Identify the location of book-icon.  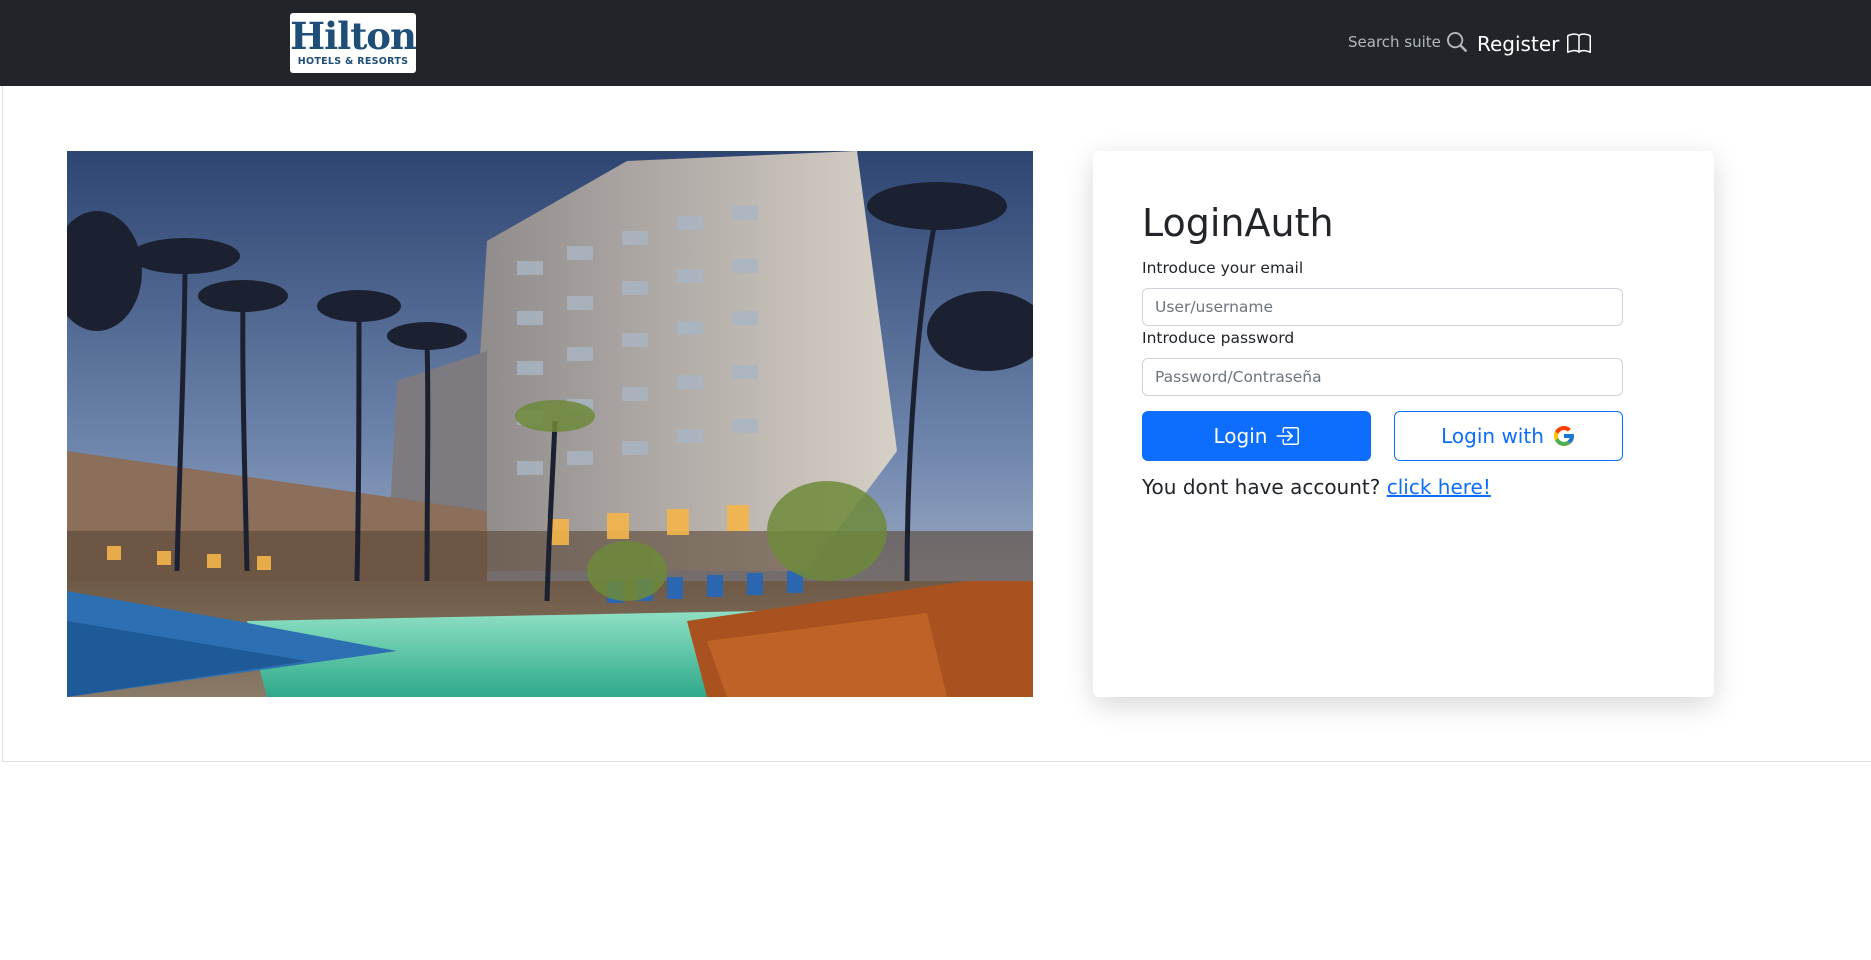
(1579, 43).